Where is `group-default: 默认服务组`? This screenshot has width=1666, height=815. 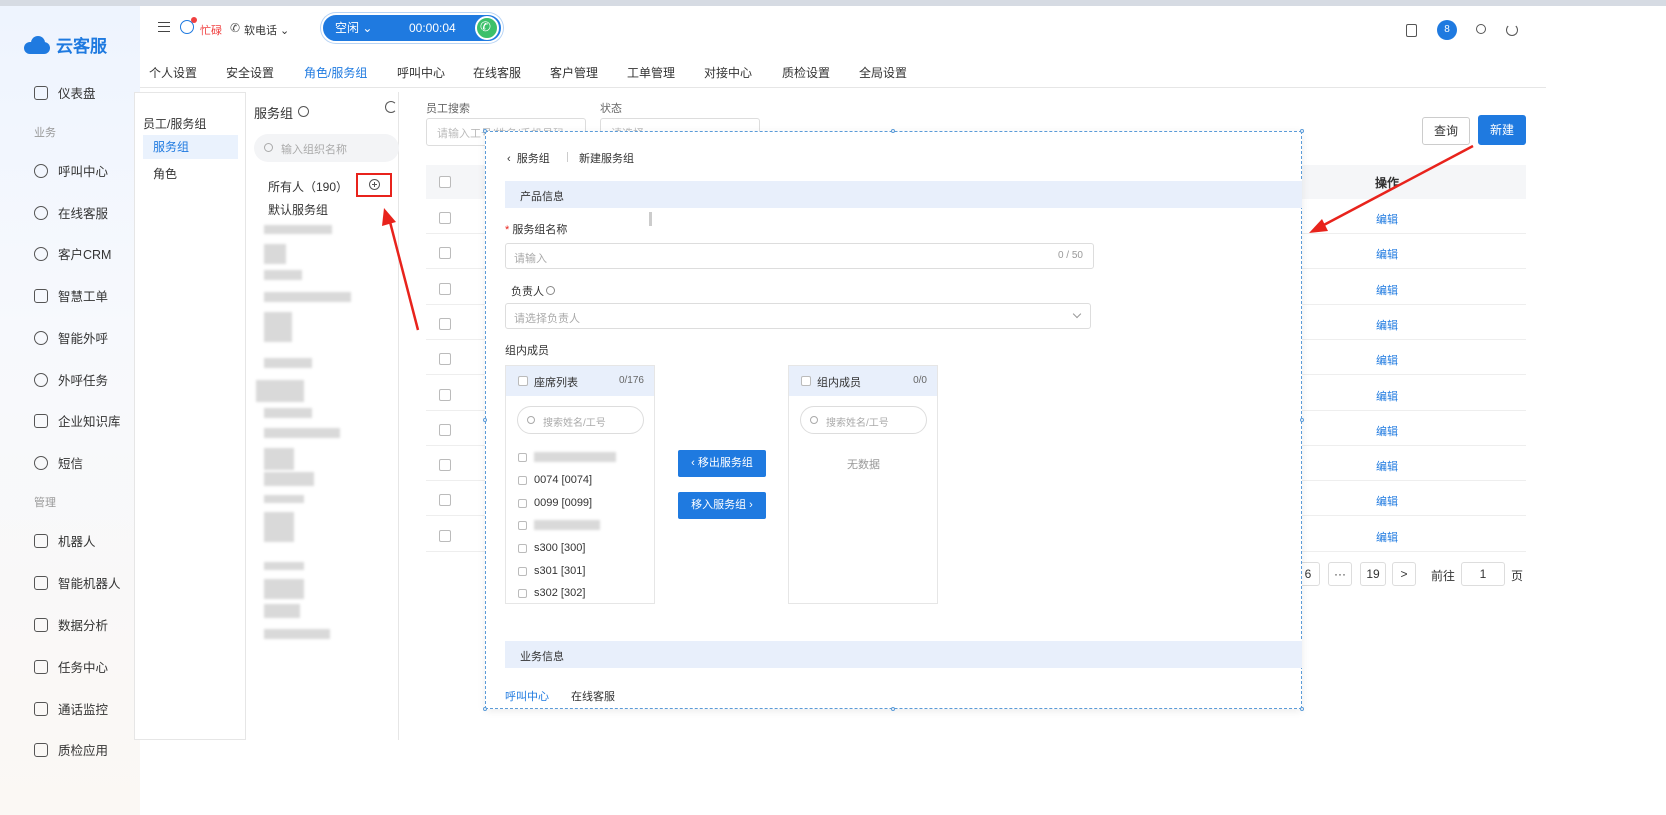 group-default: 默认服务组 is located at coordinates (298, 209).